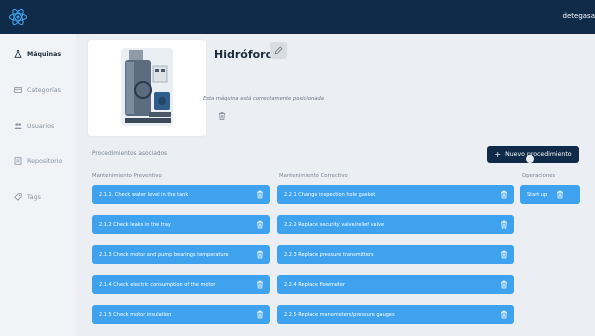 The height and width of the screenshot is (336, 595). I want to click on flask-icon, so click(18, 54).